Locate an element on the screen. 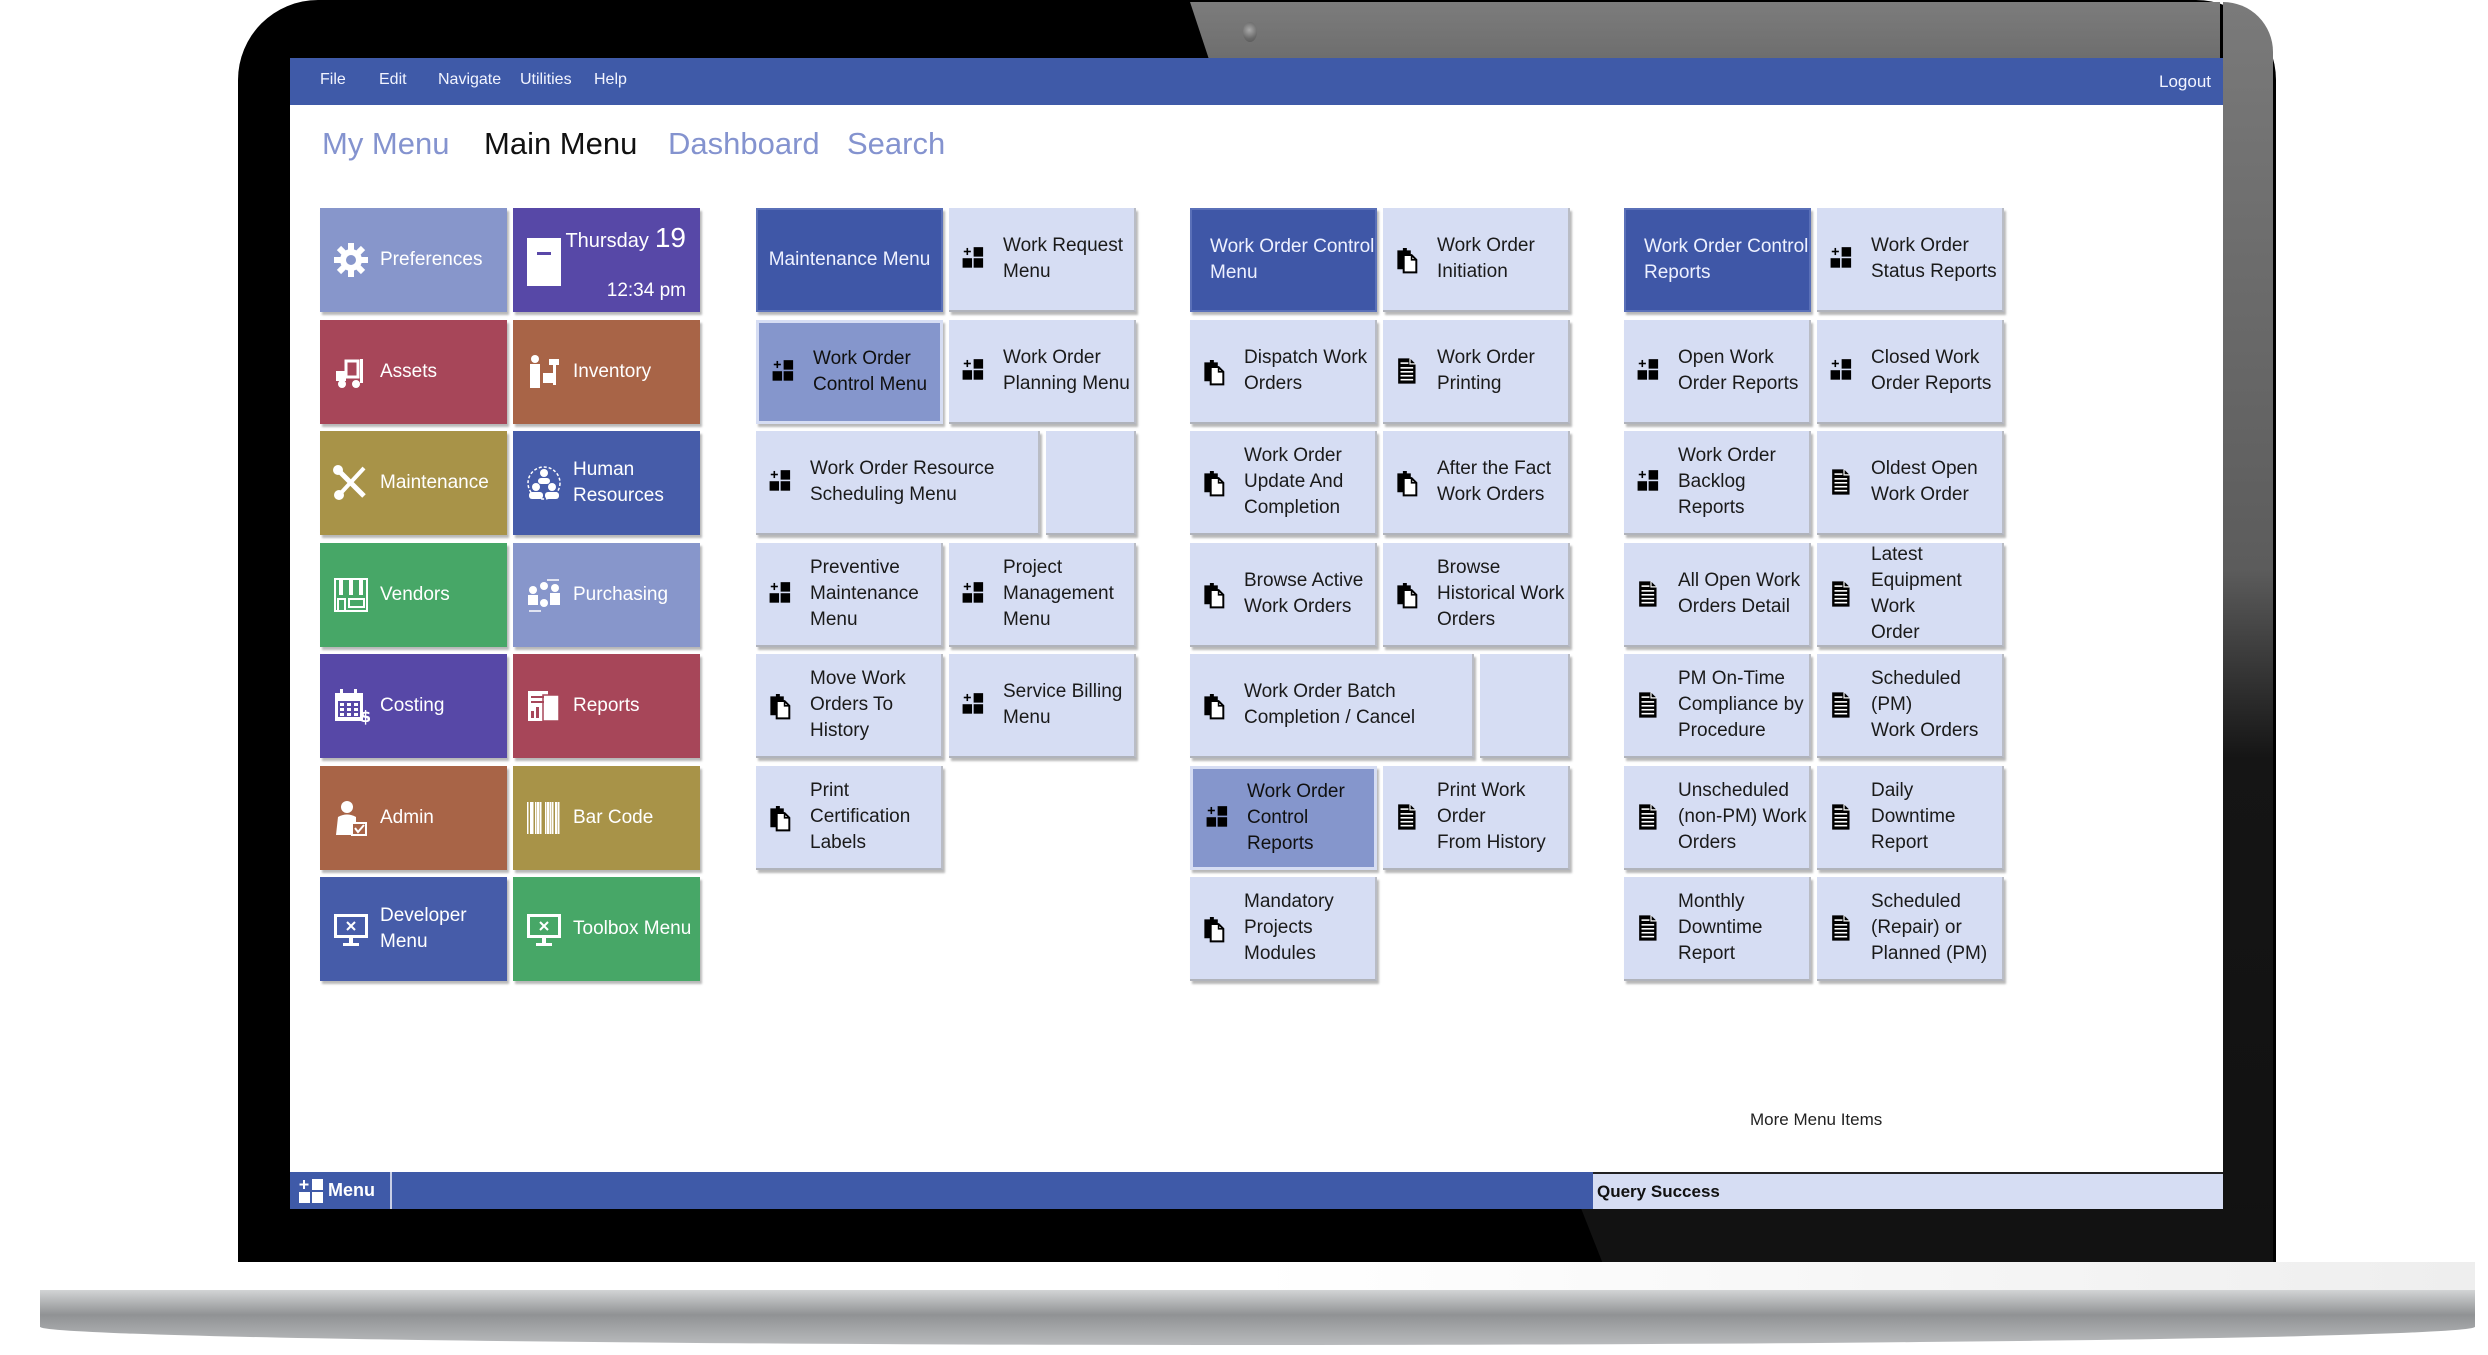  tile-preventive-maintenance-menu: Preventive Maintenance Menu is located at coordinates (849, 594).